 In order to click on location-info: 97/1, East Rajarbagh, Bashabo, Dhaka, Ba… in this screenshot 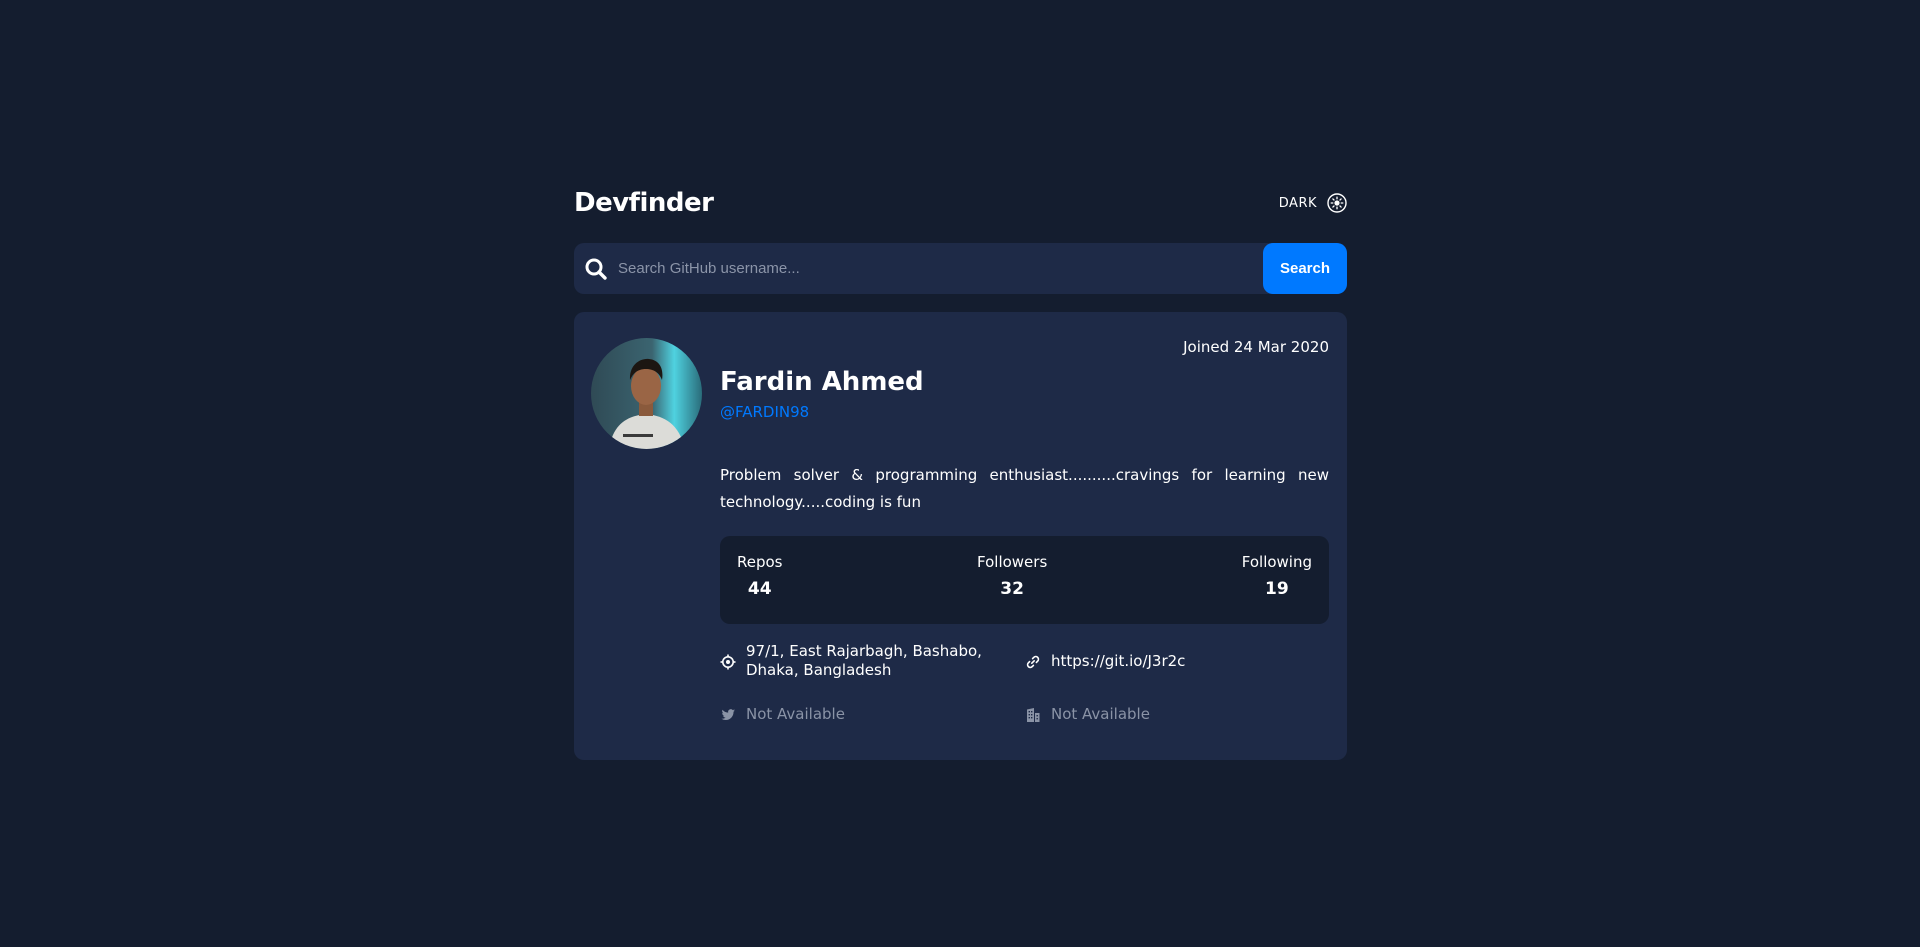, I will do `click(865, 661)`.